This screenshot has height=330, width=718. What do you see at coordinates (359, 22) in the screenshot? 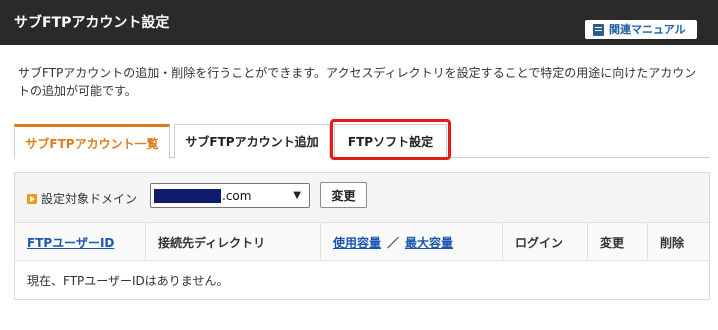
I see `page-header: サブFTPアカウント設定 関連マニュアル` at bounding box center [359, 22].